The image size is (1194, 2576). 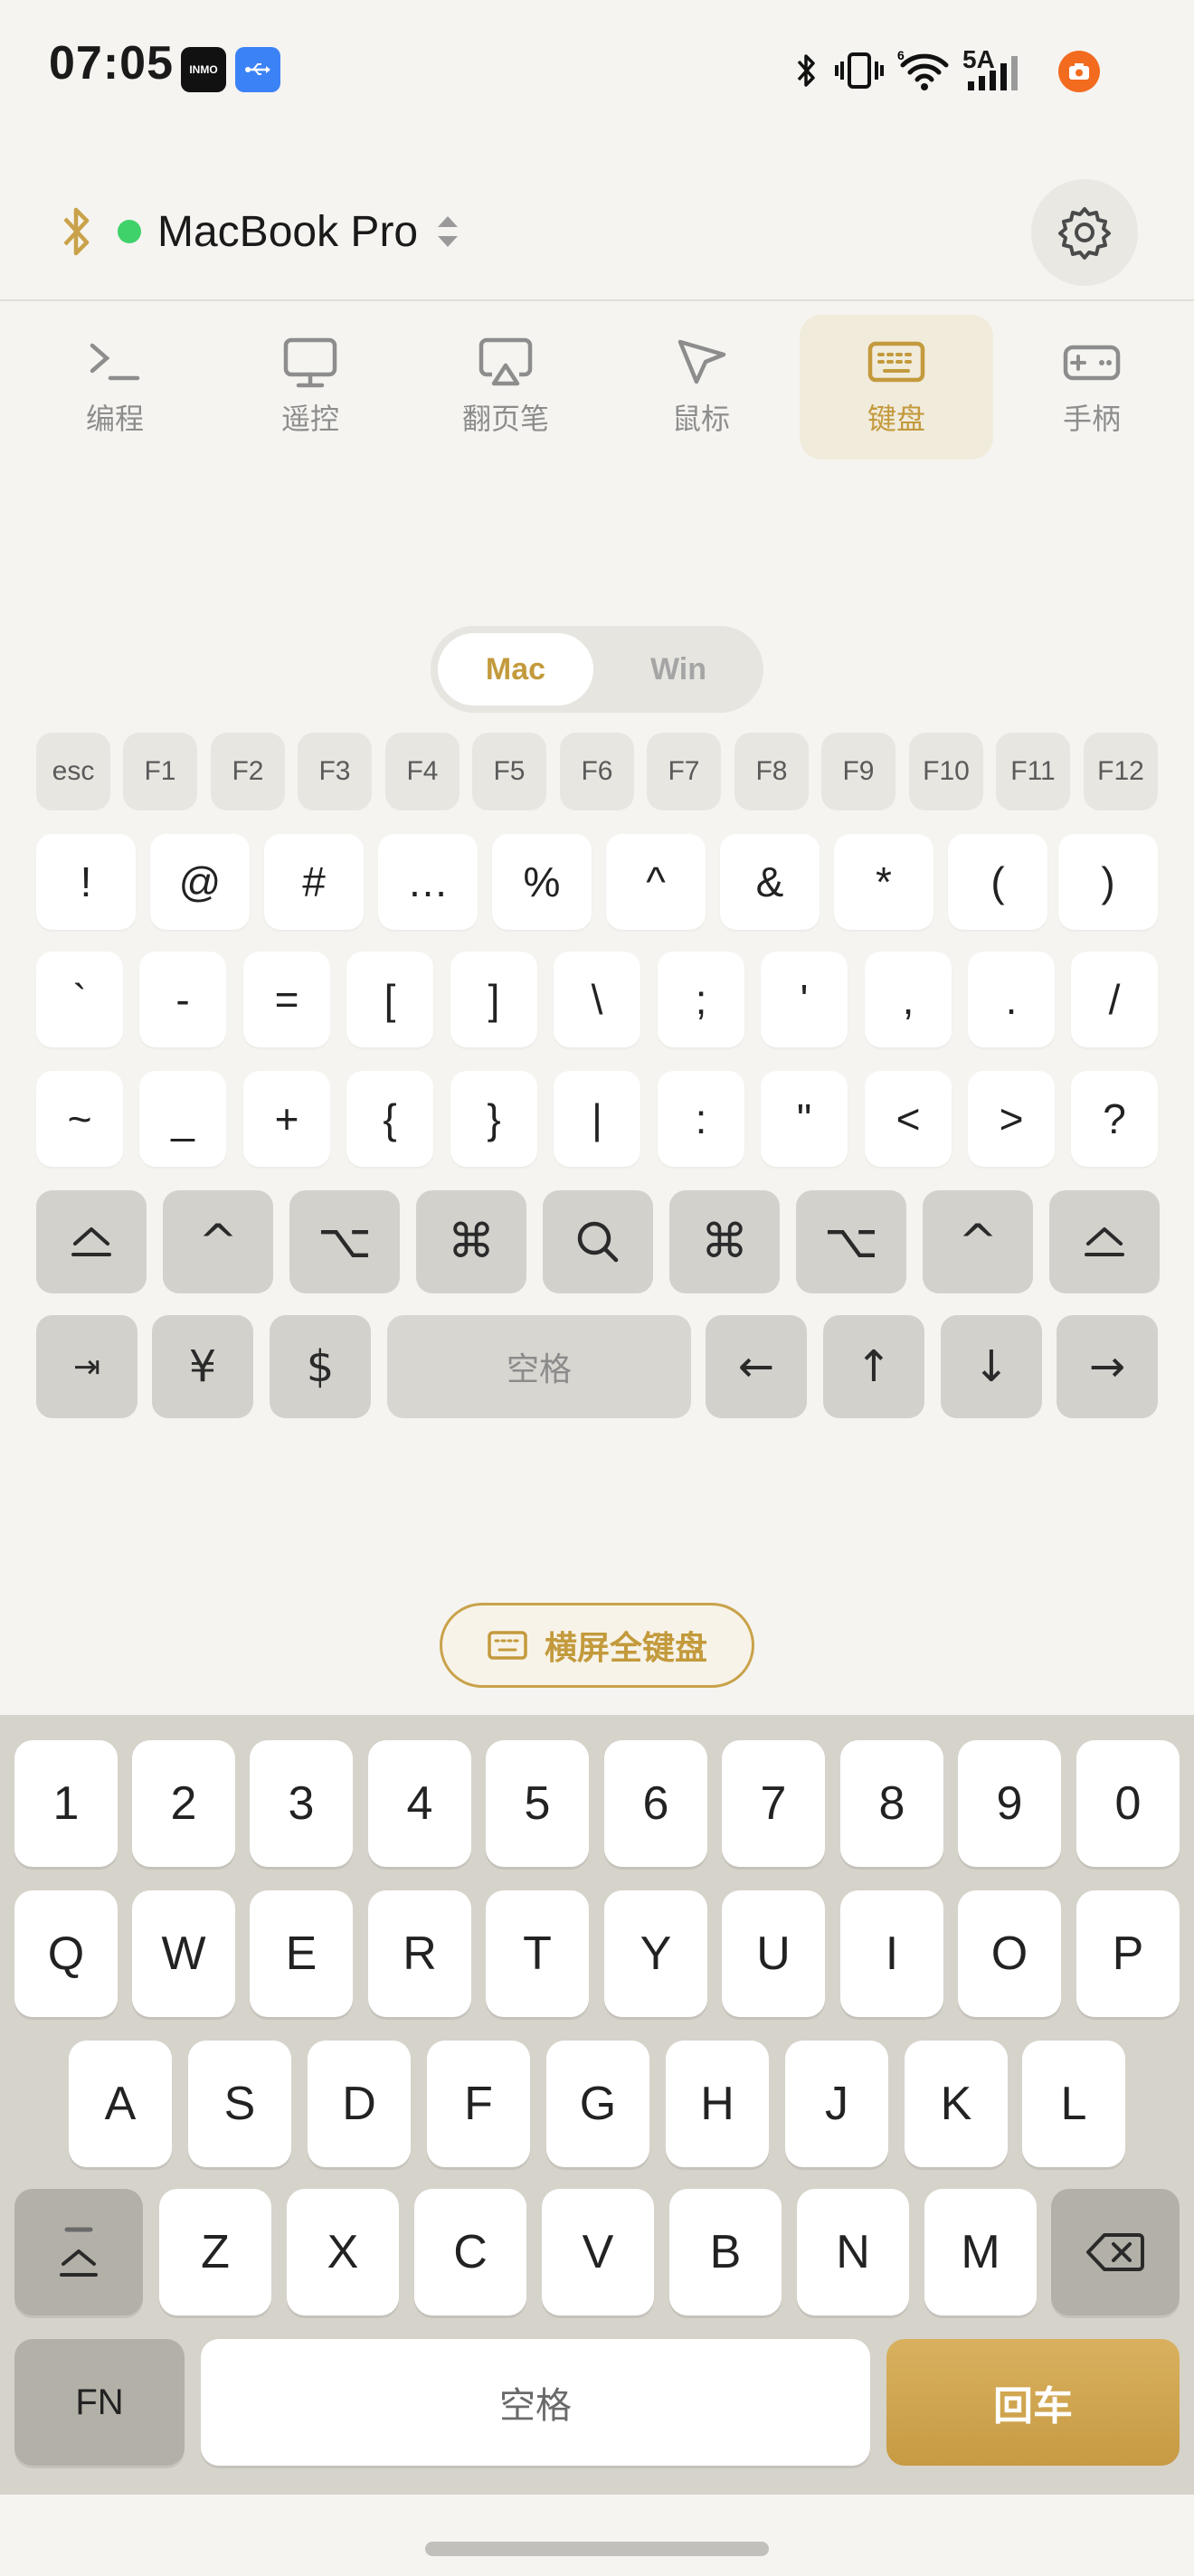 What do you see at coordinates (858, 771) in the screenshot?
I see `key-f9: F9` at bounding box center [858, 771].